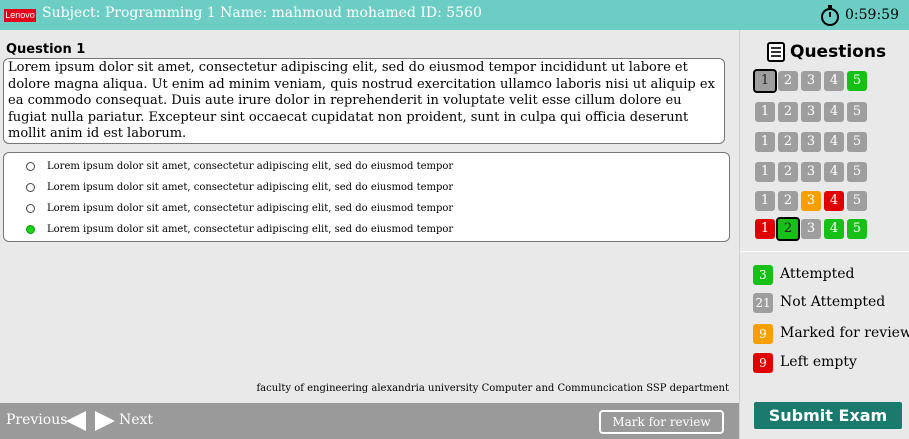 The width and height of the screenshot is (909, 439). What do you see at coordinates (36, 420) in the screenshot?
I see `previous-link: Previous` at bounding box center [36, 420].